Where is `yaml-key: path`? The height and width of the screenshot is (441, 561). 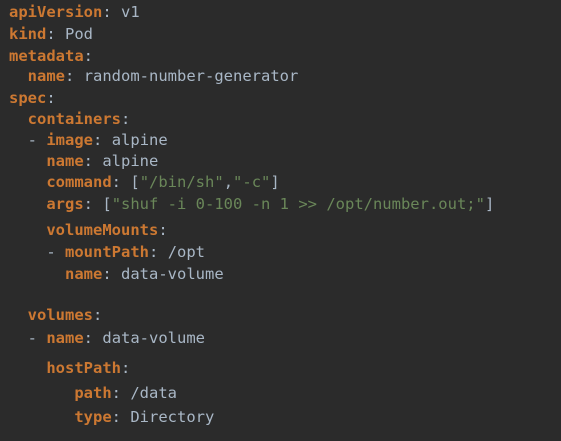
yaml-key: path is located at coordinates (93, 393).